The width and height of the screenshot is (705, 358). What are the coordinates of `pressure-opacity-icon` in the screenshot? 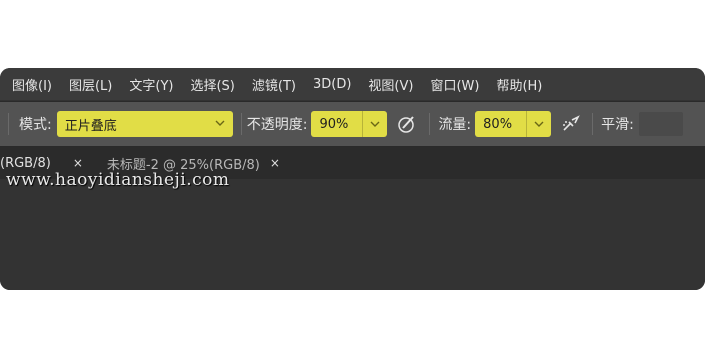 It's located at (406, 124).